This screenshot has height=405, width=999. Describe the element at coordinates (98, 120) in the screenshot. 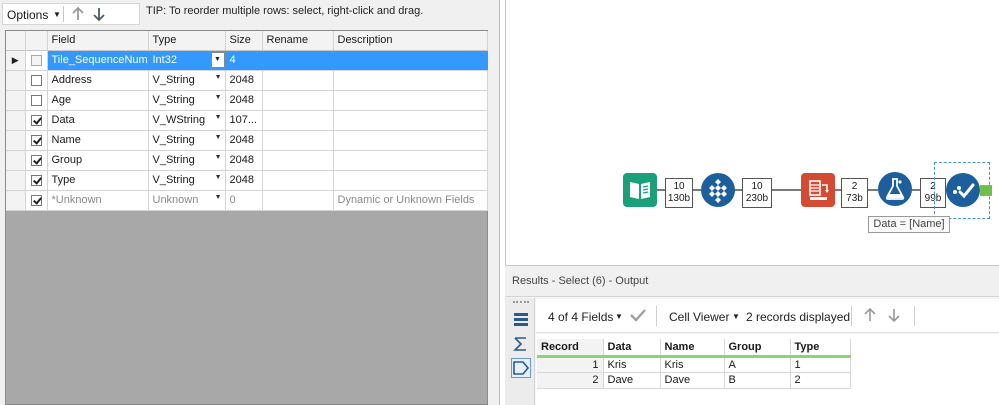

I see `field-name-cell: Data` at that location.